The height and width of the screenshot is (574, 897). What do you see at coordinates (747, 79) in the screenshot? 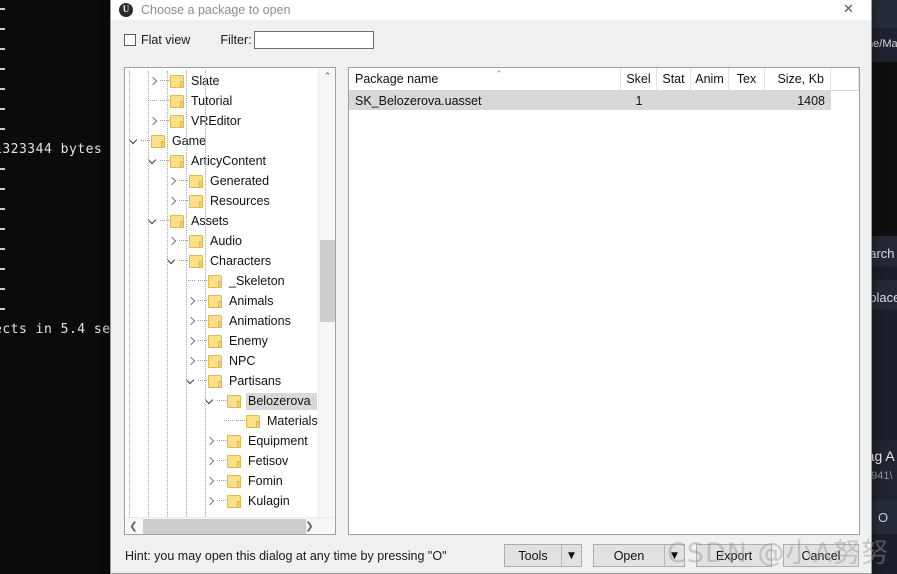
I see `column-header-tex: Tex` at bounding box center [747, 79].